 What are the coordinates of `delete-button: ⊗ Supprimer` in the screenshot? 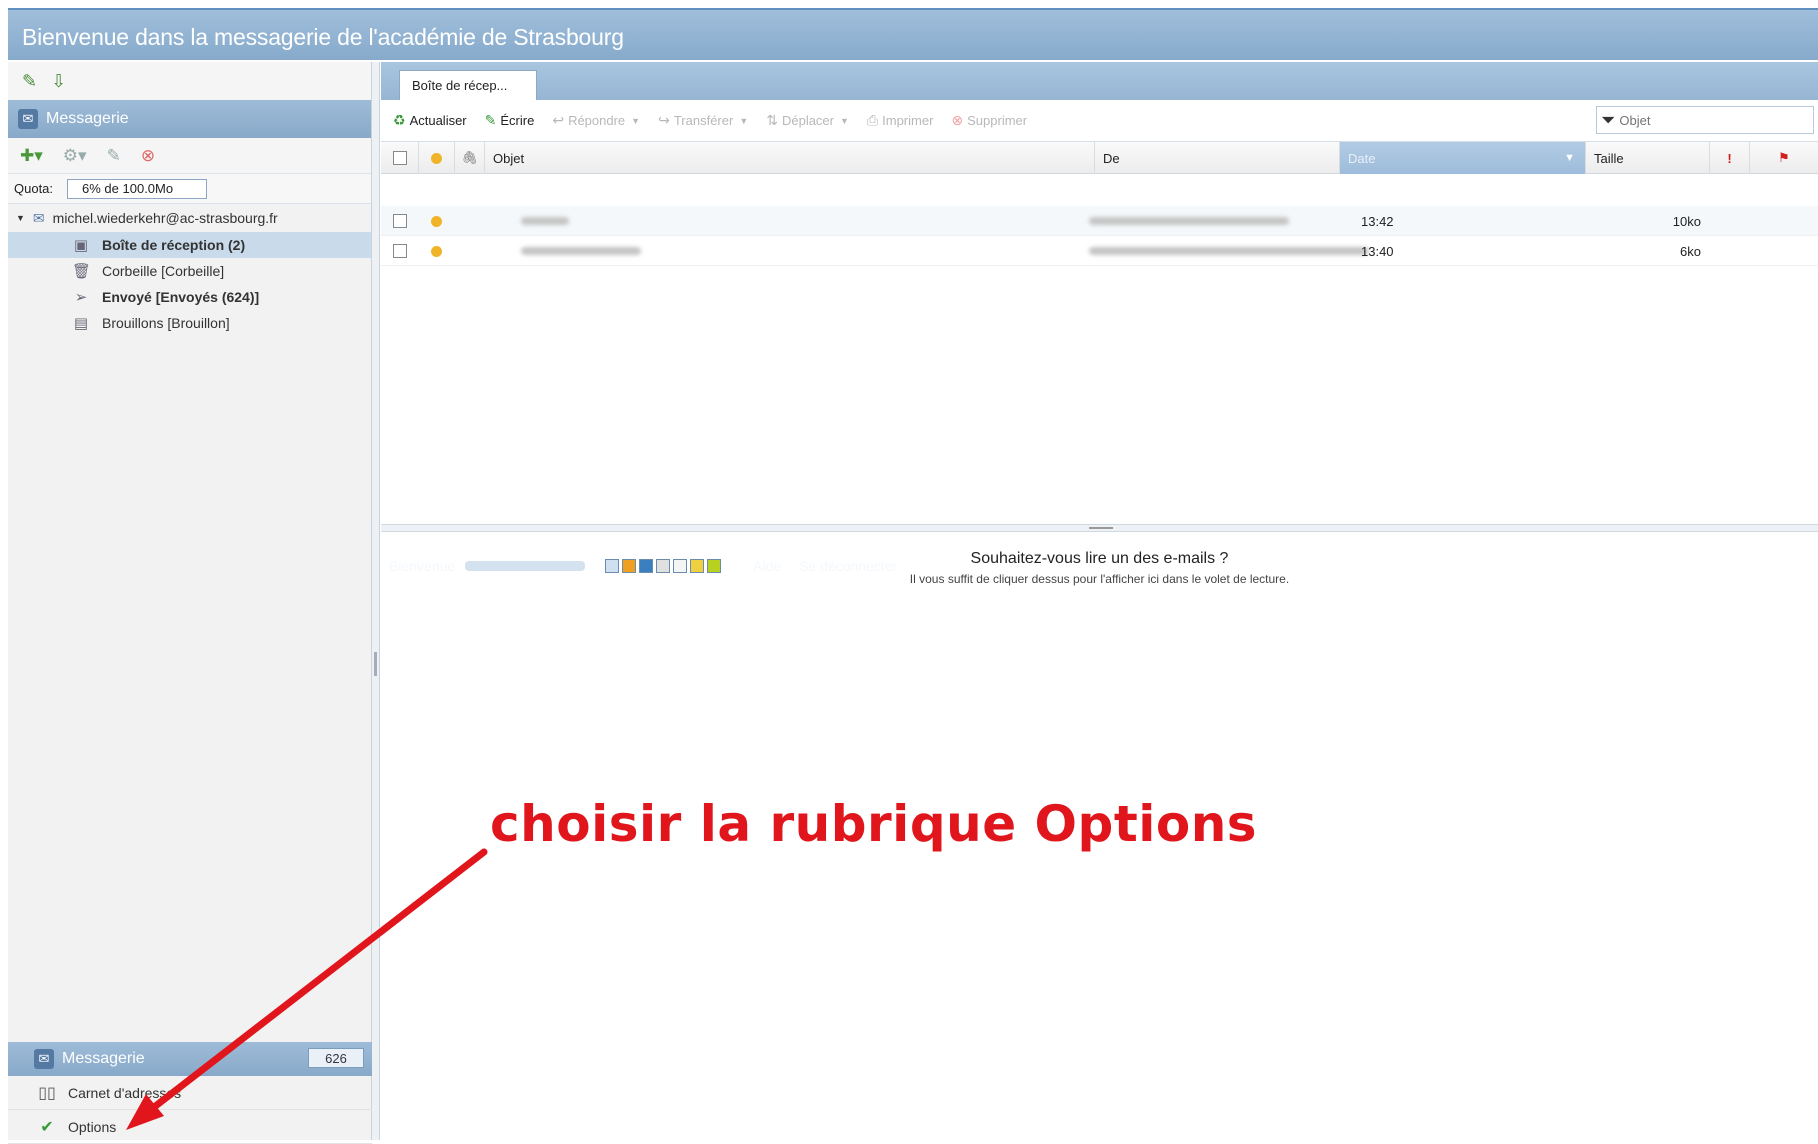 It's located at (989, 120).